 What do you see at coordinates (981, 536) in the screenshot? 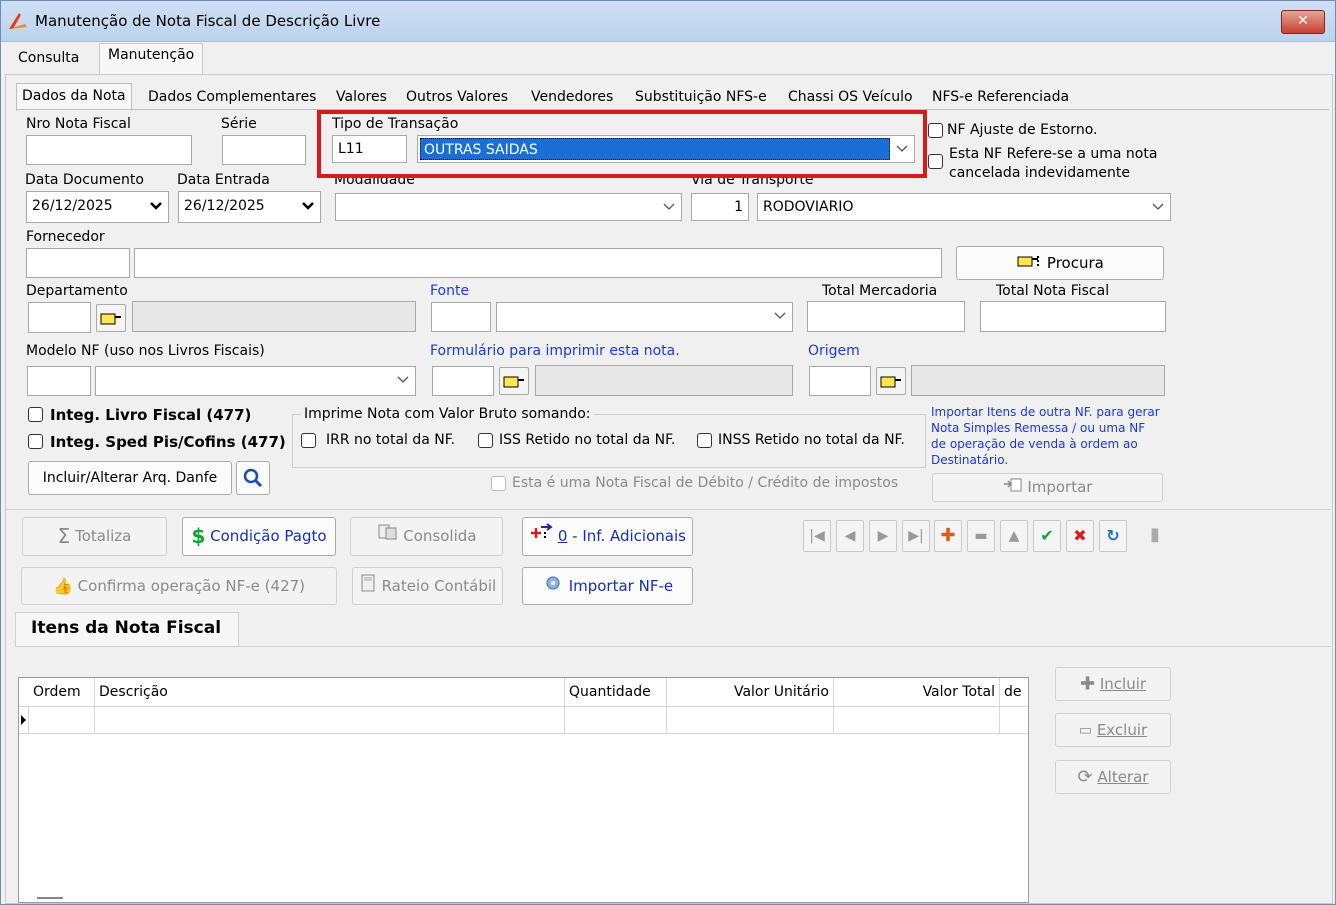
I see `delete-record-button: ▬` at bounding box center [981, 536].